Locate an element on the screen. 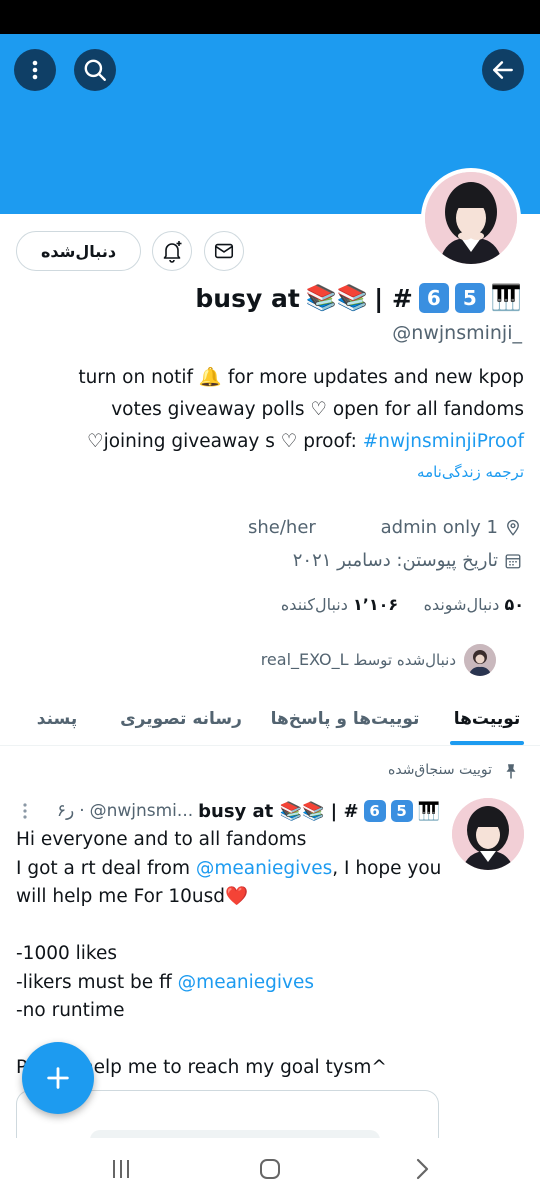  followed-by-prefix: دنبال‌شده توسط is located at coordinates (404, 660).